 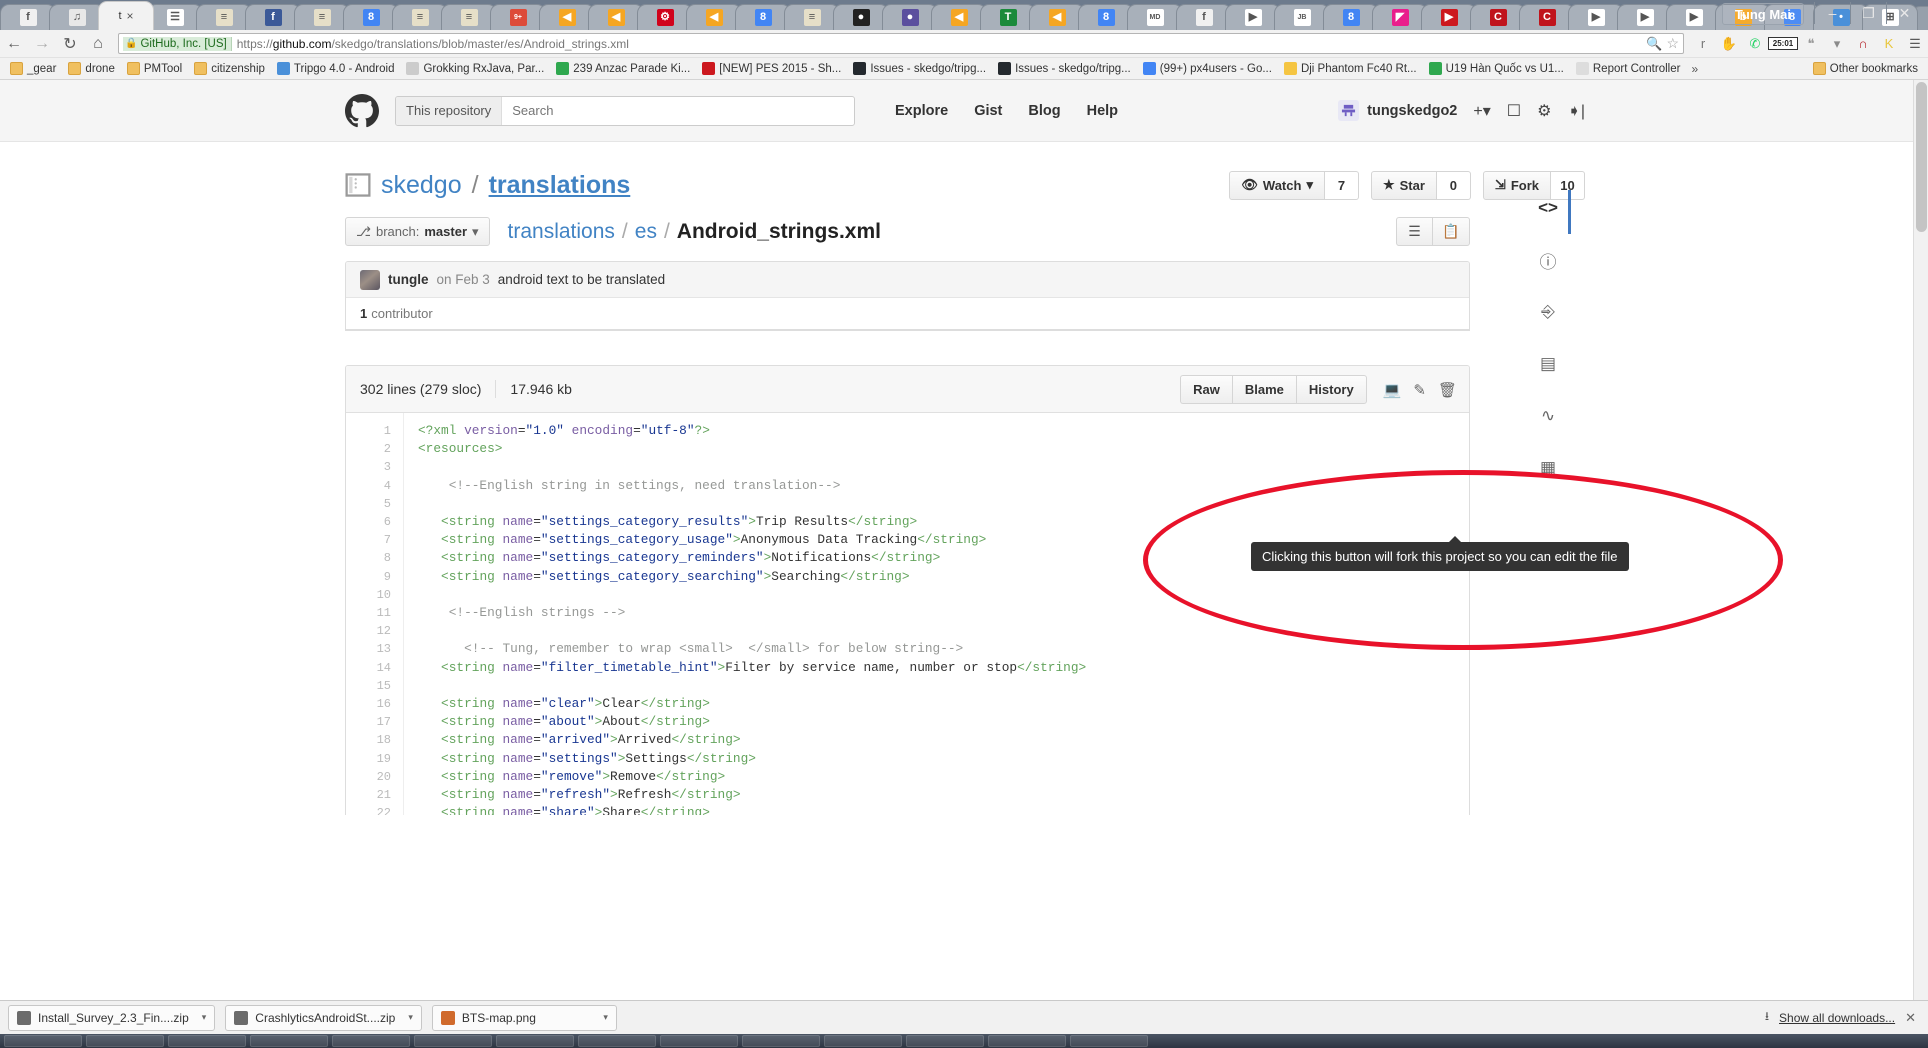 What do you see at coordinates (368, 704) in the screenshot?
I see `line-number: 16` at bounding box center [368, 704].